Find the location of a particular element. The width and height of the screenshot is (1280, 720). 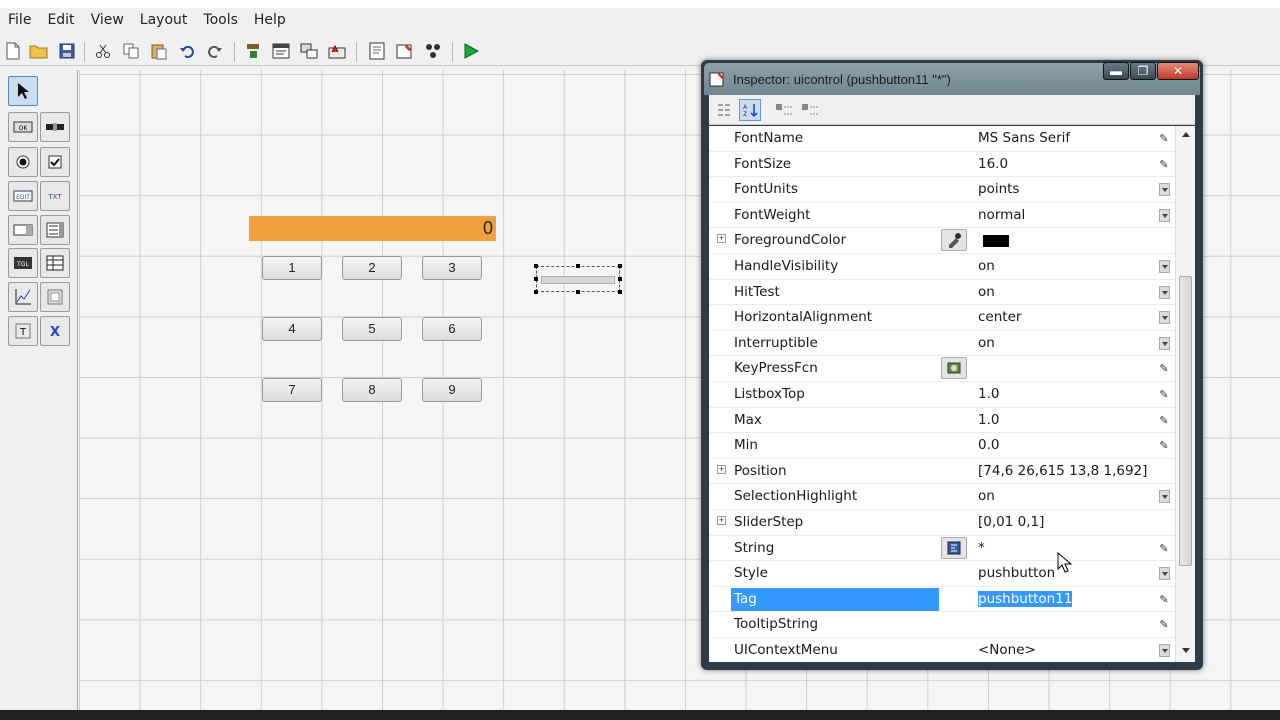

panel-tool is located at coordinates (55, 297).